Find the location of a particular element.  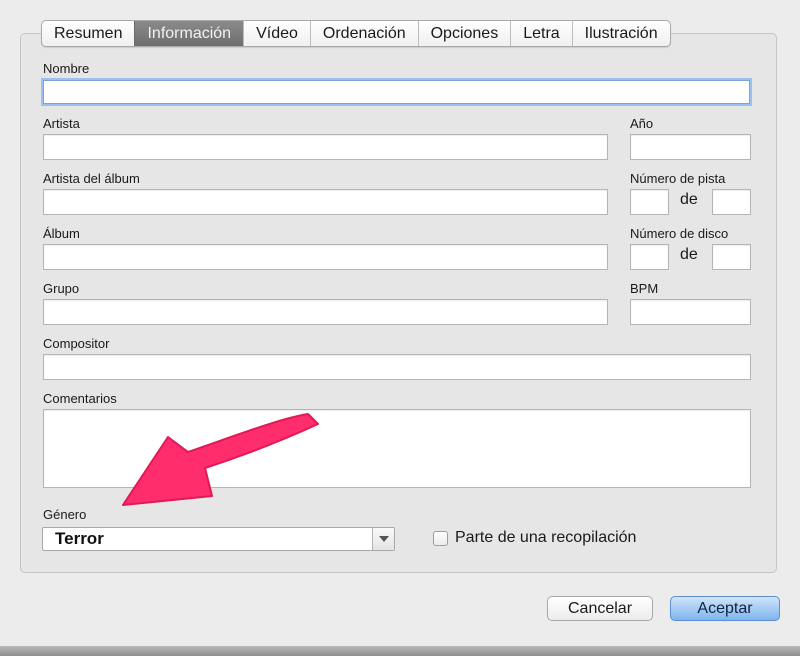

artista-field is located at coordinates (325, 147).